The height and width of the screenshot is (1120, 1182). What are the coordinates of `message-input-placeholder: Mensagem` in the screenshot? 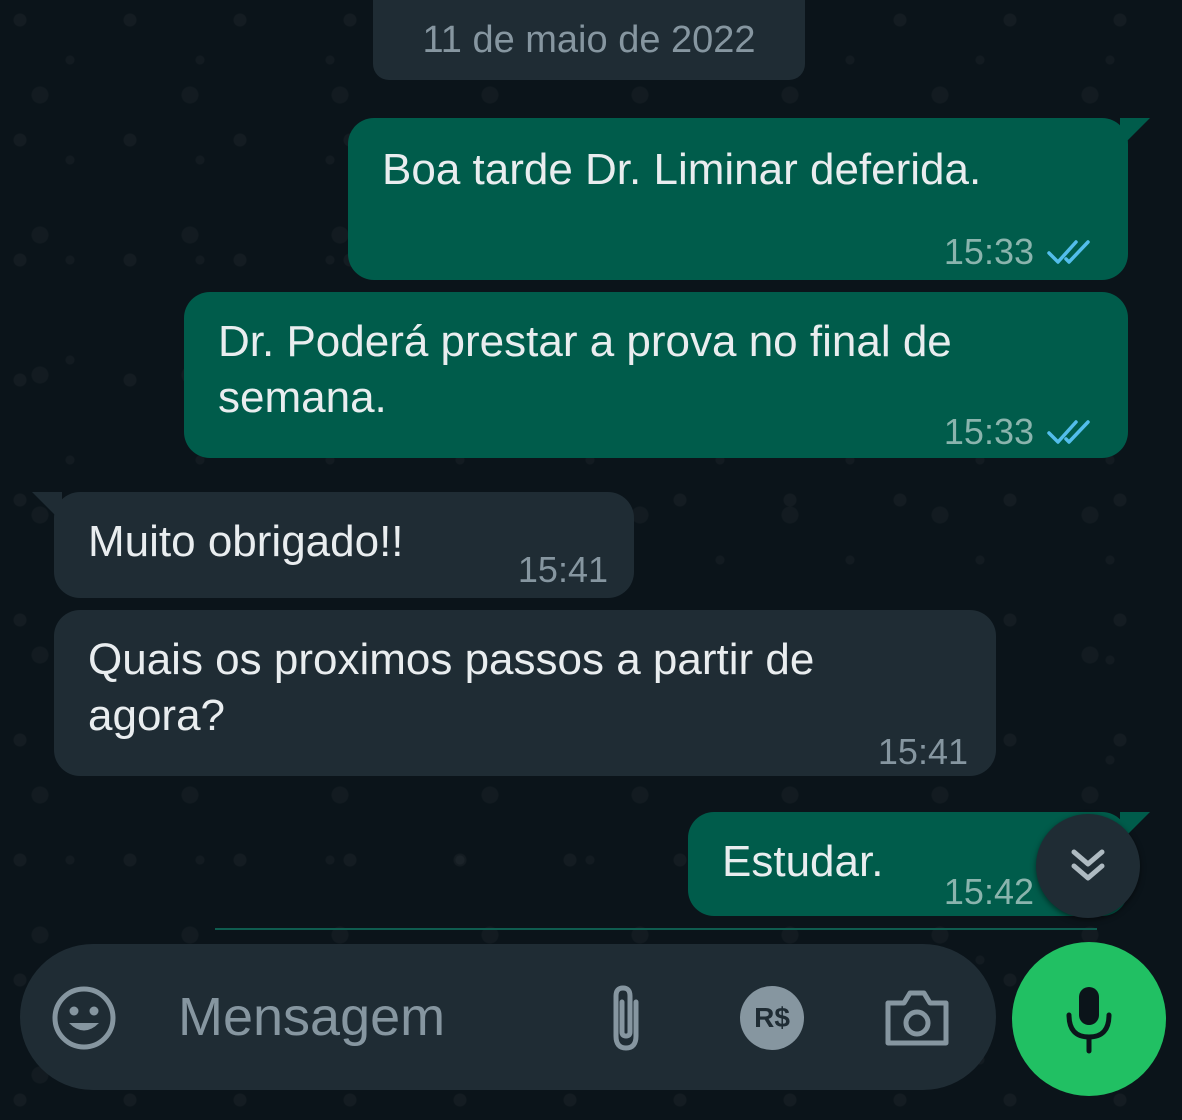 It's located at (312, 1017).